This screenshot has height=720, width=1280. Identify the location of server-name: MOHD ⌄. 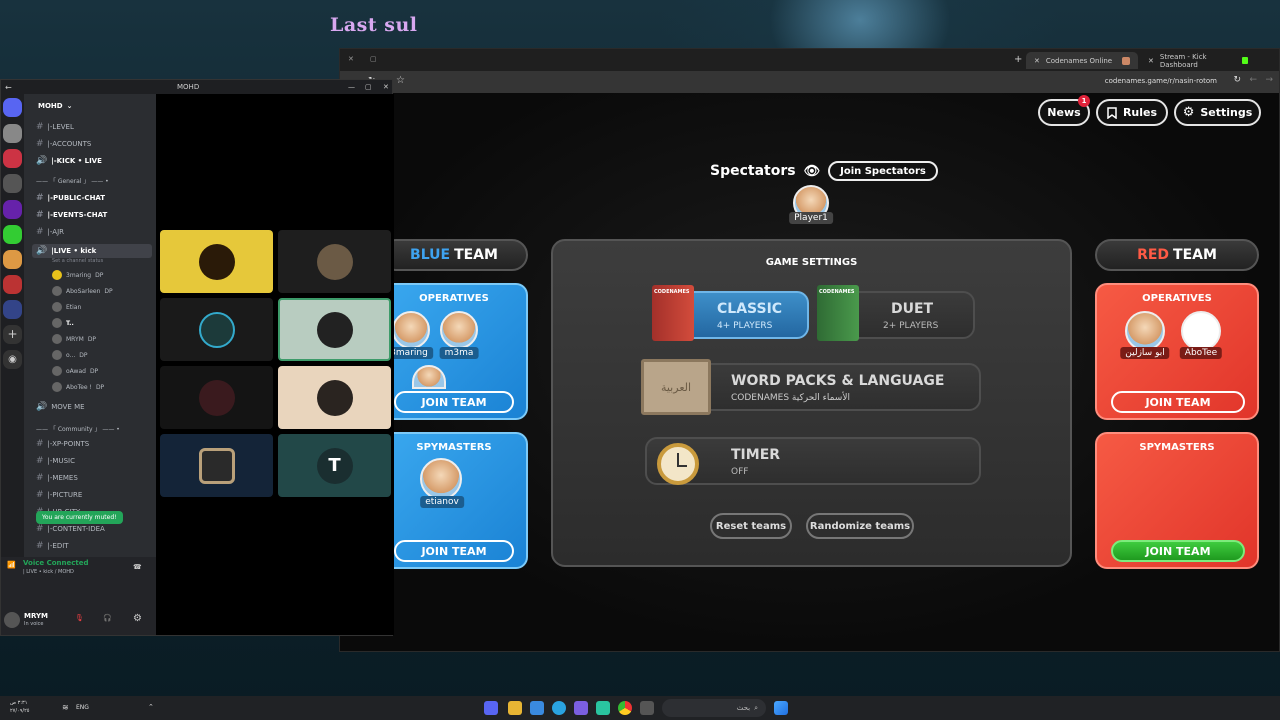
(55, 106).